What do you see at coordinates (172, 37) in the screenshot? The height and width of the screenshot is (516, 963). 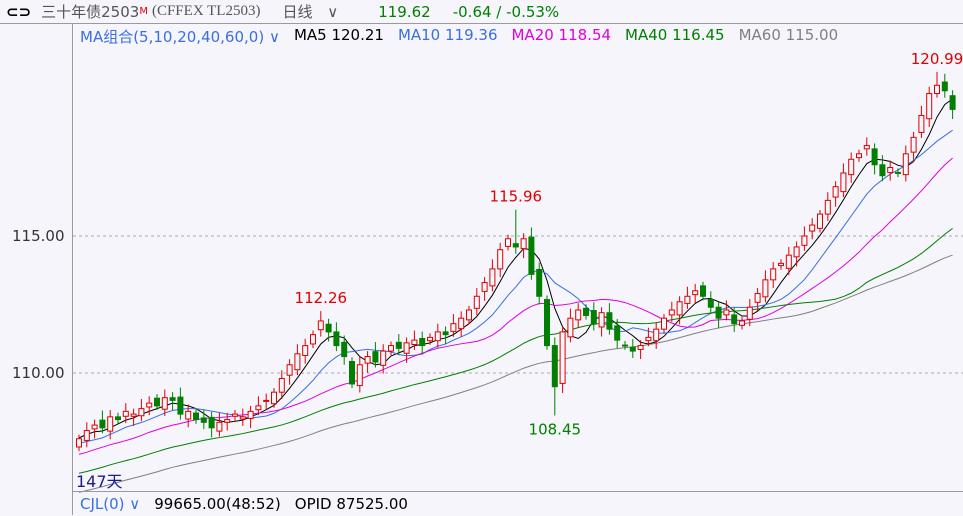 I see `ma-selector-label: MA组合(5,10,20,40,60,0)` at bounding box center [172, 37].